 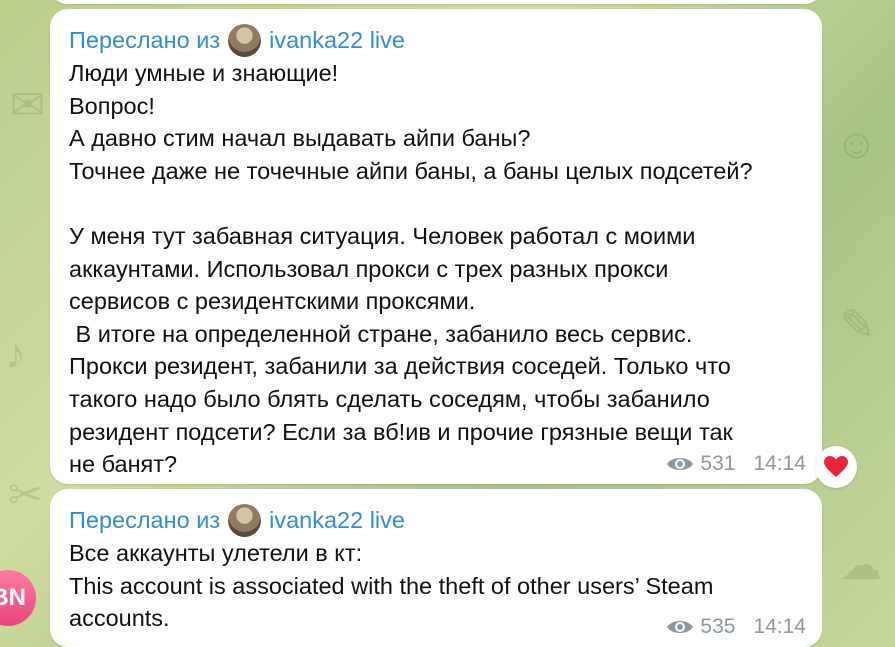 I want to click on view-count: 535, so click(x=718, y=626).